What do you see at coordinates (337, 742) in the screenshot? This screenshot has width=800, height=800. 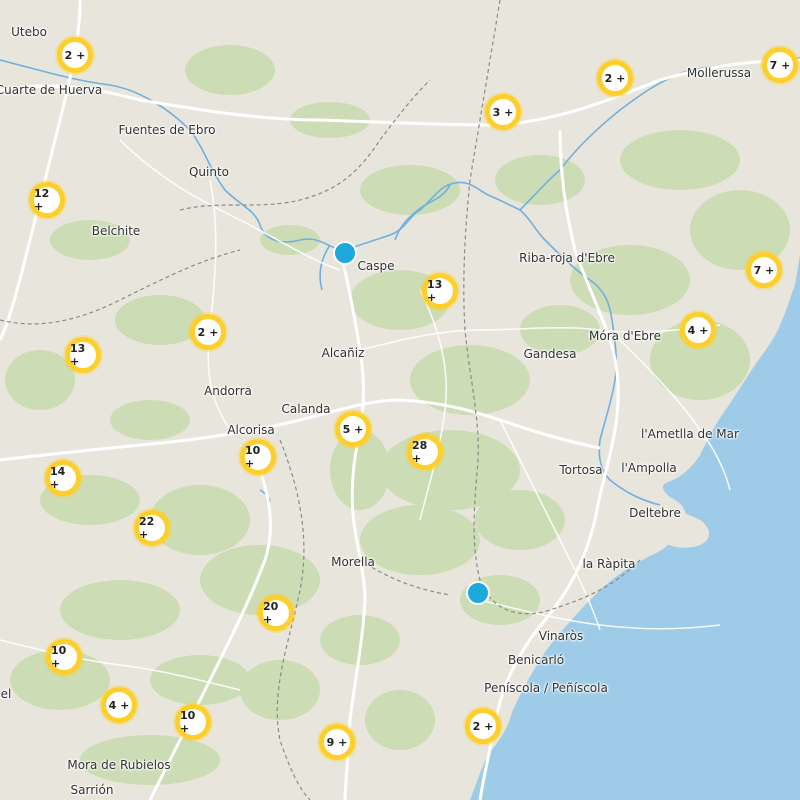 I see `cluster-marker: 9 +` at bounding box center [337, 742].